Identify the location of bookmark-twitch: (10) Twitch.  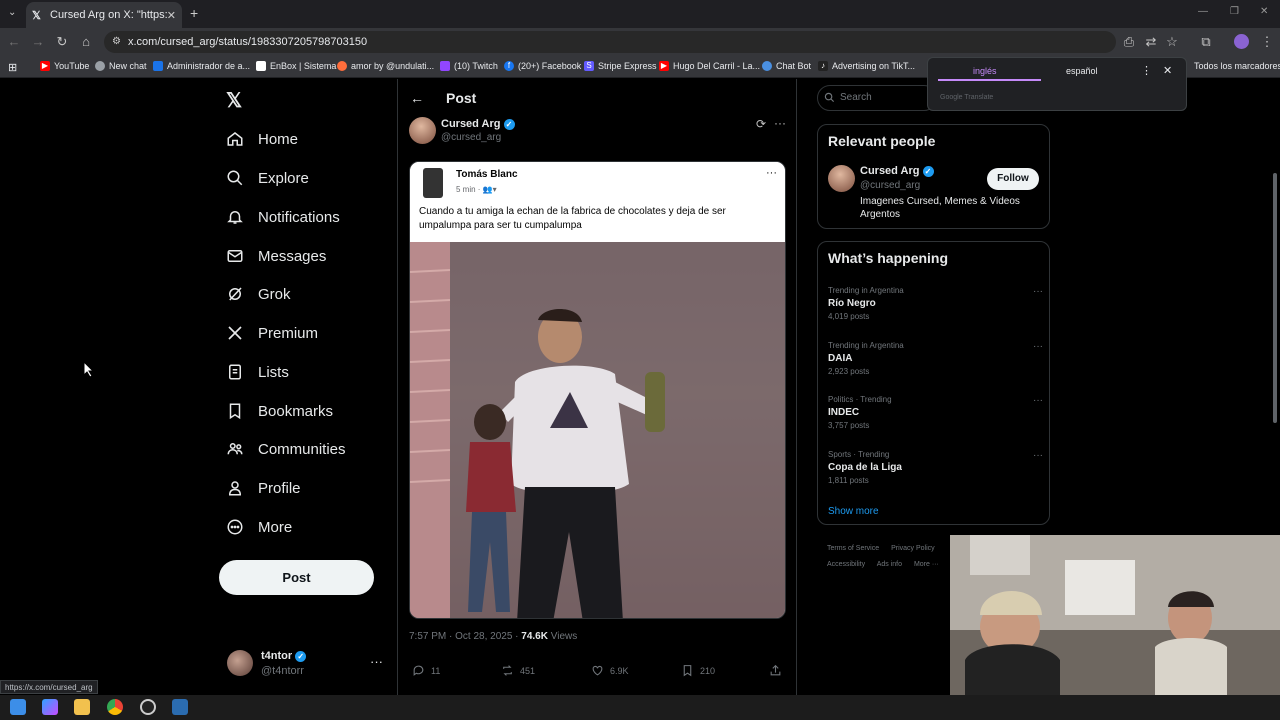
(469, 66).